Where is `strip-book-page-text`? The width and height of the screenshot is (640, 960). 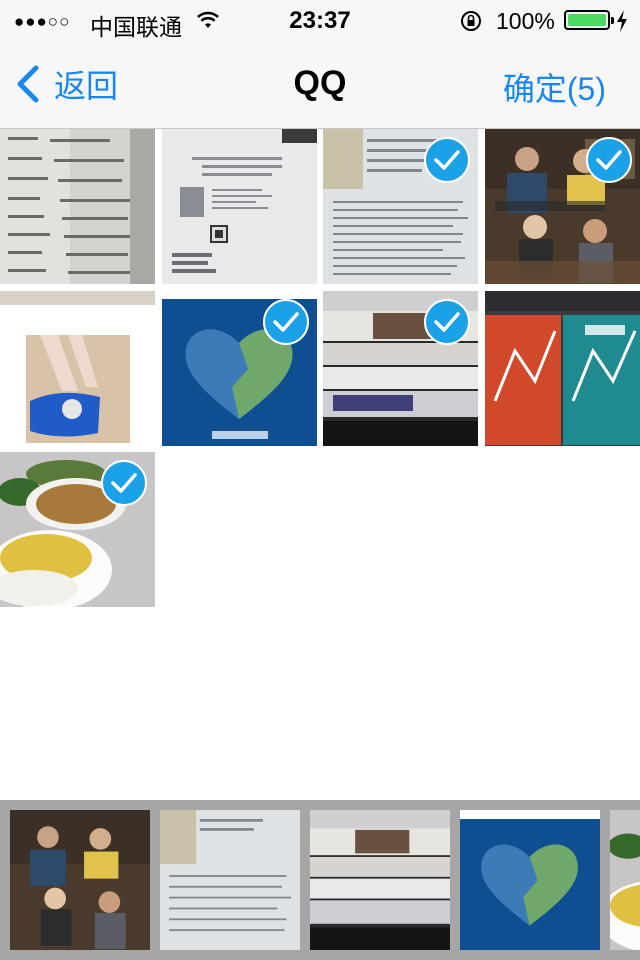 strip-book-page-text is located at coordinates (230, 880).